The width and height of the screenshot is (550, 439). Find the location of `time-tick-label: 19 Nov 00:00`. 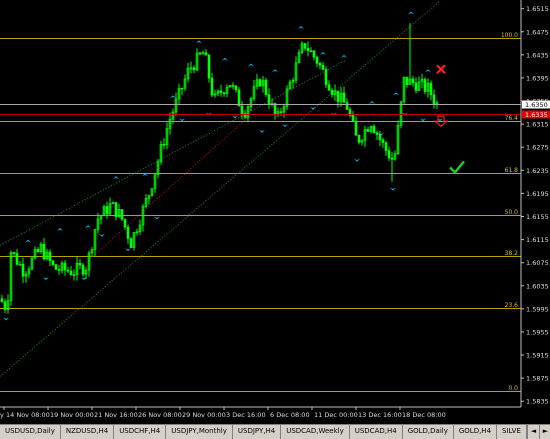

time-tick-label: 19 Nov 00:00 is located at coordinates (72, 415).